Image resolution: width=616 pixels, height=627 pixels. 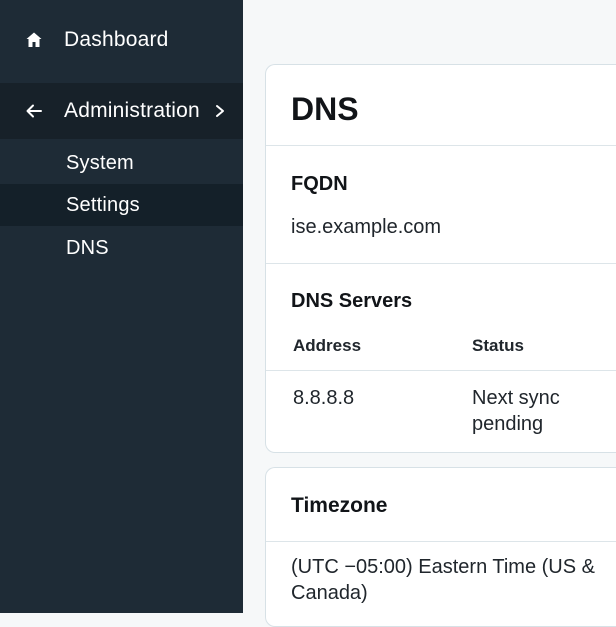 I want to click on timezone-heading: Timezone, so click(x=339, y=505).